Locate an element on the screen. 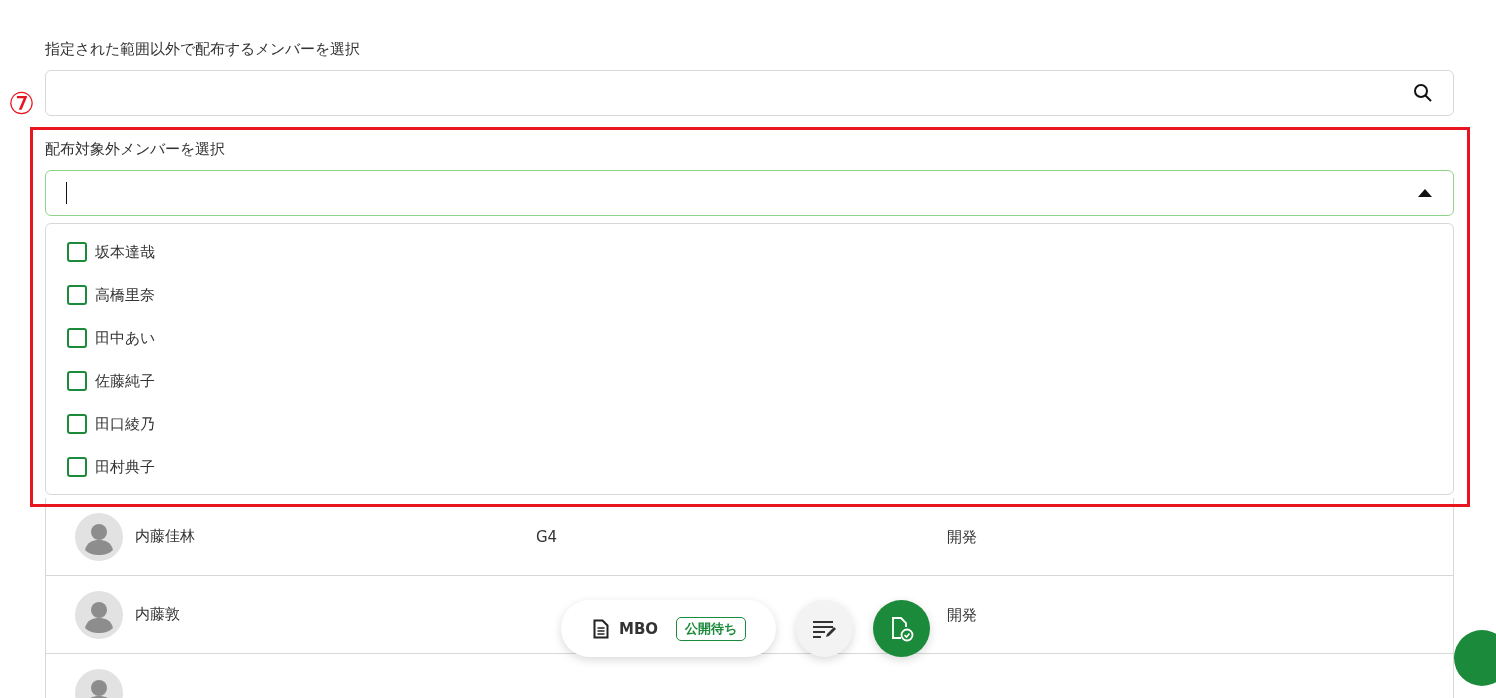 This screenshot has height=698, width=1496. document-pill: MBO 公開待ち is located at coordinates (669, 628).